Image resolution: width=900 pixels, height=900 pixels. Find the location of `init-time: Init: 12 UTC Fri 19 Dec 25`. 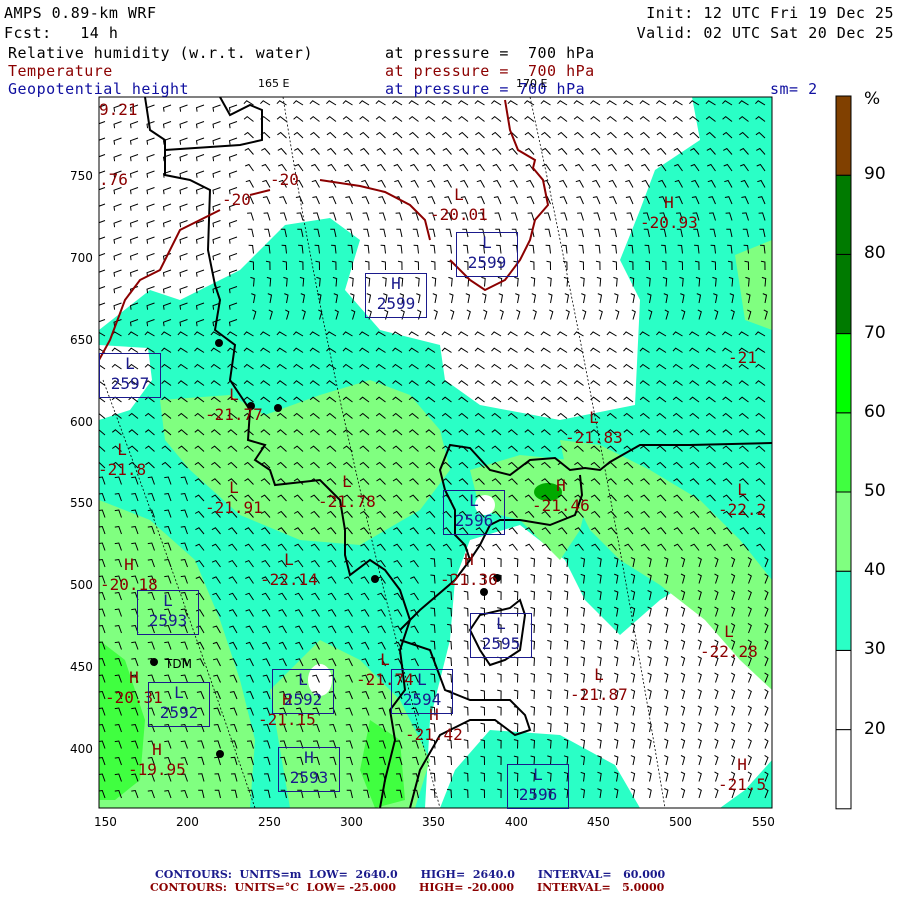

init-time: Init: 12 UTC Fri 19 Dec 25 is located at coordinates (770, 13).